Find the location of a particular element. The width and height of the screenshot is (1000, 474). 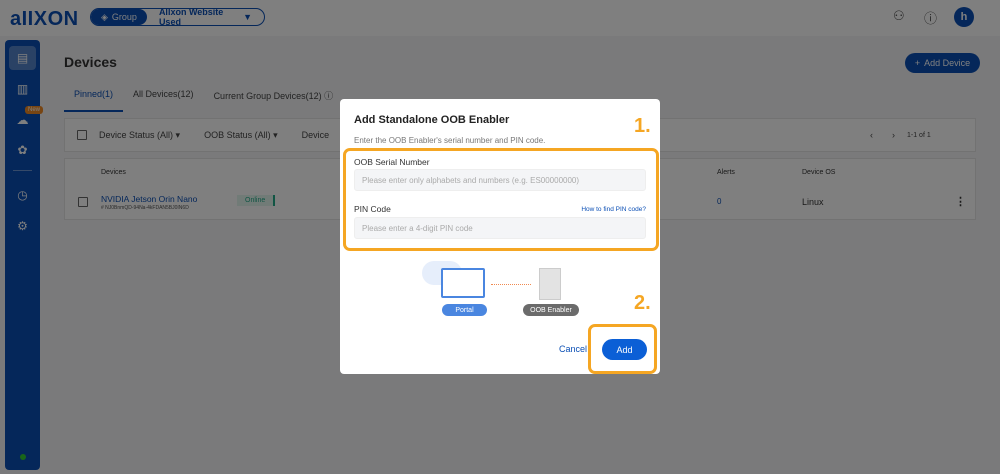

serial-label: OOB Serial Number is located at coordinates (392, 162).